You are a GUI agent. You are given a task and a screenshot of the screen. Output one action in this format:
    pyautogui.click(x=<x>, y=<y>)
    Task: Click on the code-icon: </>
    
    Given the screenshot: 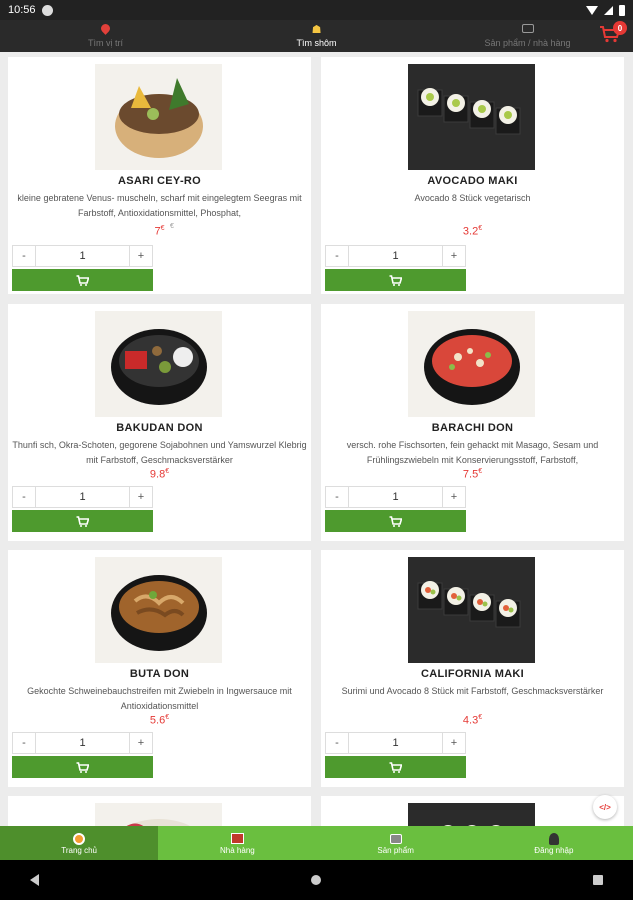 What is the action you would take?
    pyautogui.click(x=605, y=807)
    